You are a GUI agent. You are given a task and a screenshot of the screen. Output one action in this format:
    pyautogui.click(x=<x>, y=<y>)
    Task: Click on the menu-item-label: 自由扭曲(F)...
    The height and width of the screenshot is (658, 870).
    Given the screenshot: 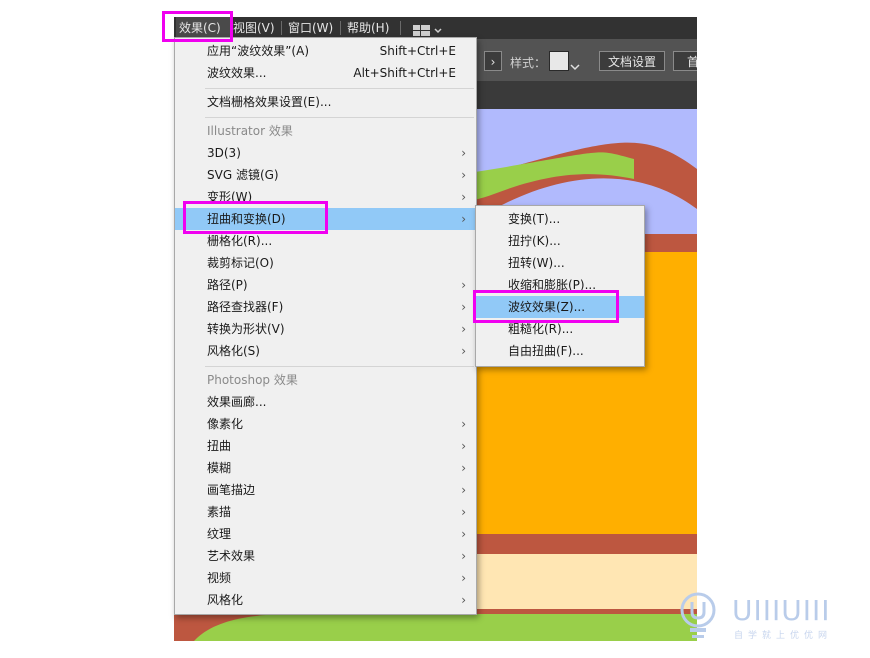 What is the action you would take?
    pyautogui.click(x=546, y=351)
    